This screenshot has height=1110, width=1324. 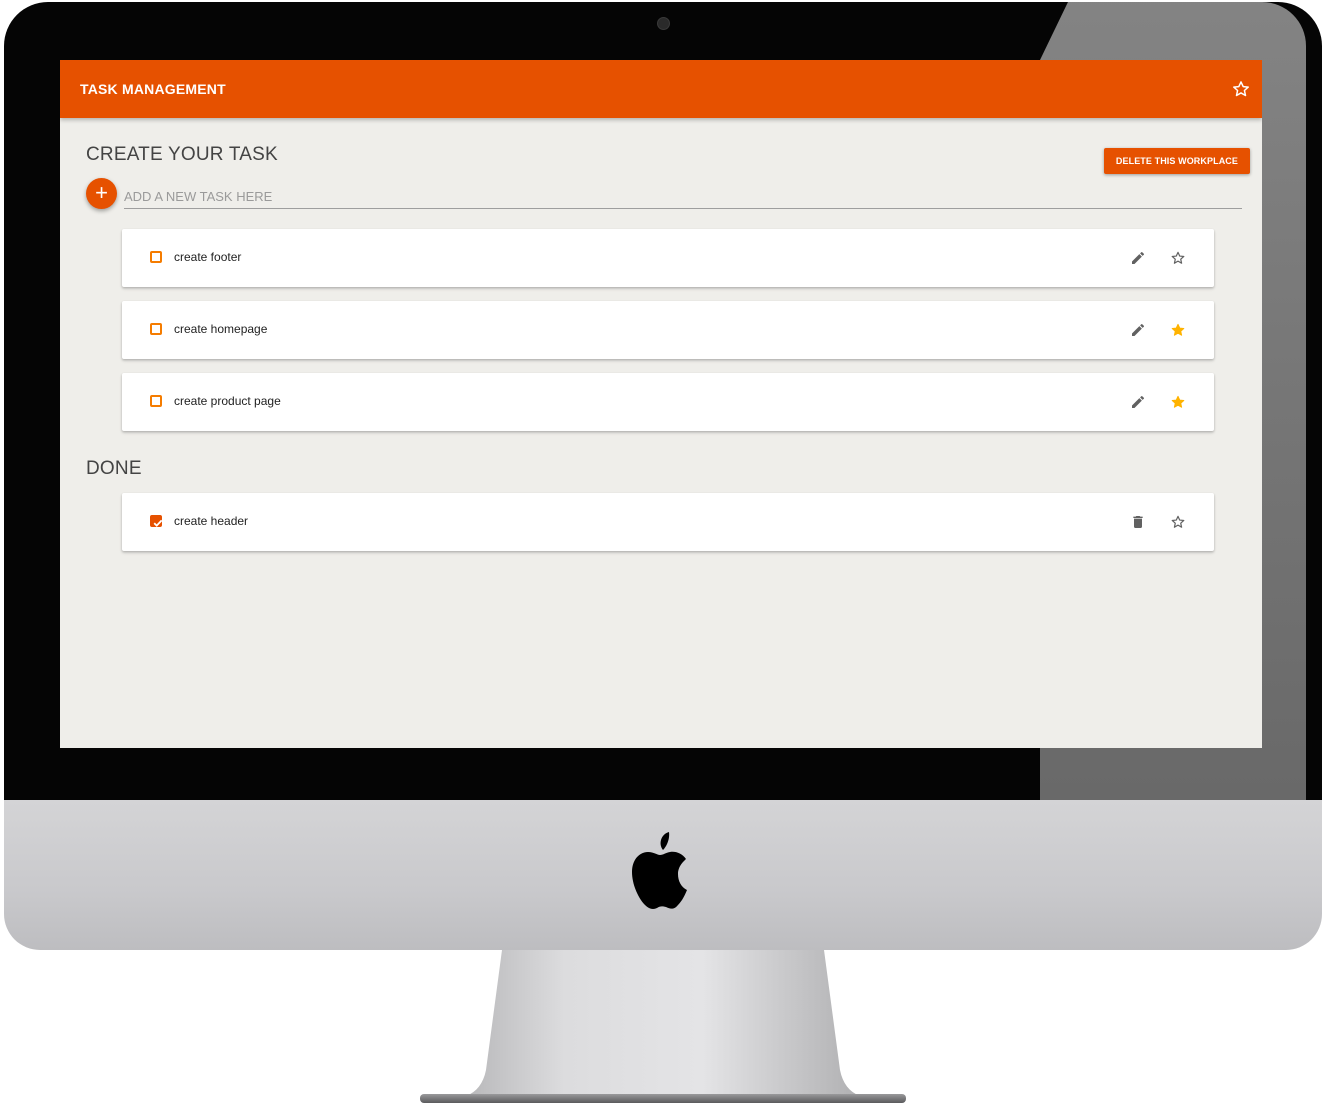 I want to click on add-task-button: +, so click(x=101, y=193).